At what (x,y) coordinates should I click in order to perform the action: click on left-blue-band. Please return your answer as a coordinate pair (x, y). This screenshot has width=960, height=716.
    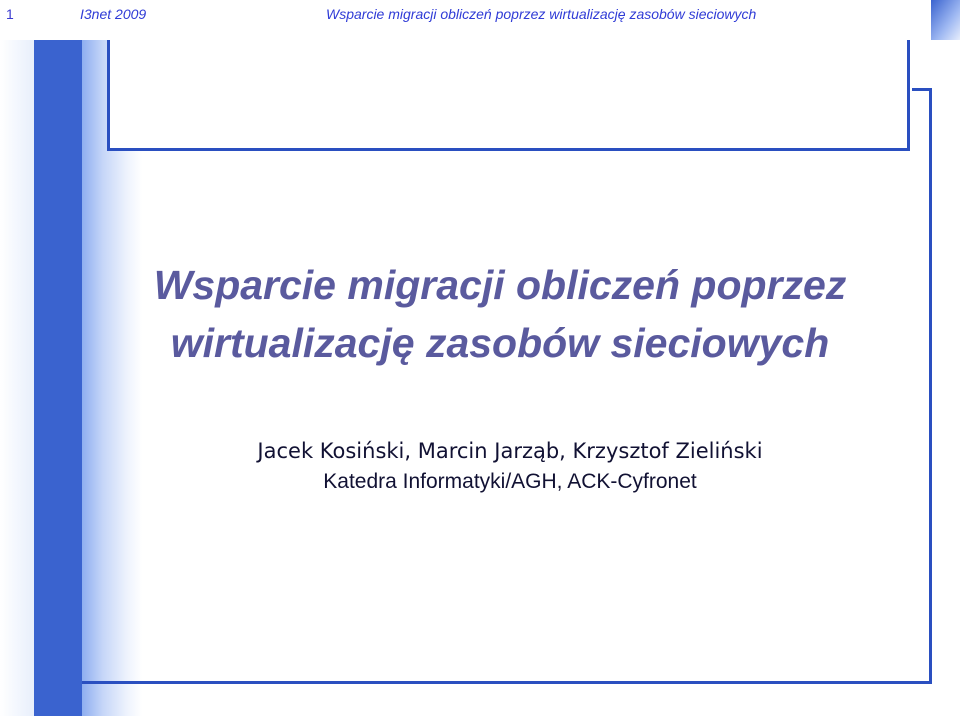
    Looking at the image, I should click on (58, 378).